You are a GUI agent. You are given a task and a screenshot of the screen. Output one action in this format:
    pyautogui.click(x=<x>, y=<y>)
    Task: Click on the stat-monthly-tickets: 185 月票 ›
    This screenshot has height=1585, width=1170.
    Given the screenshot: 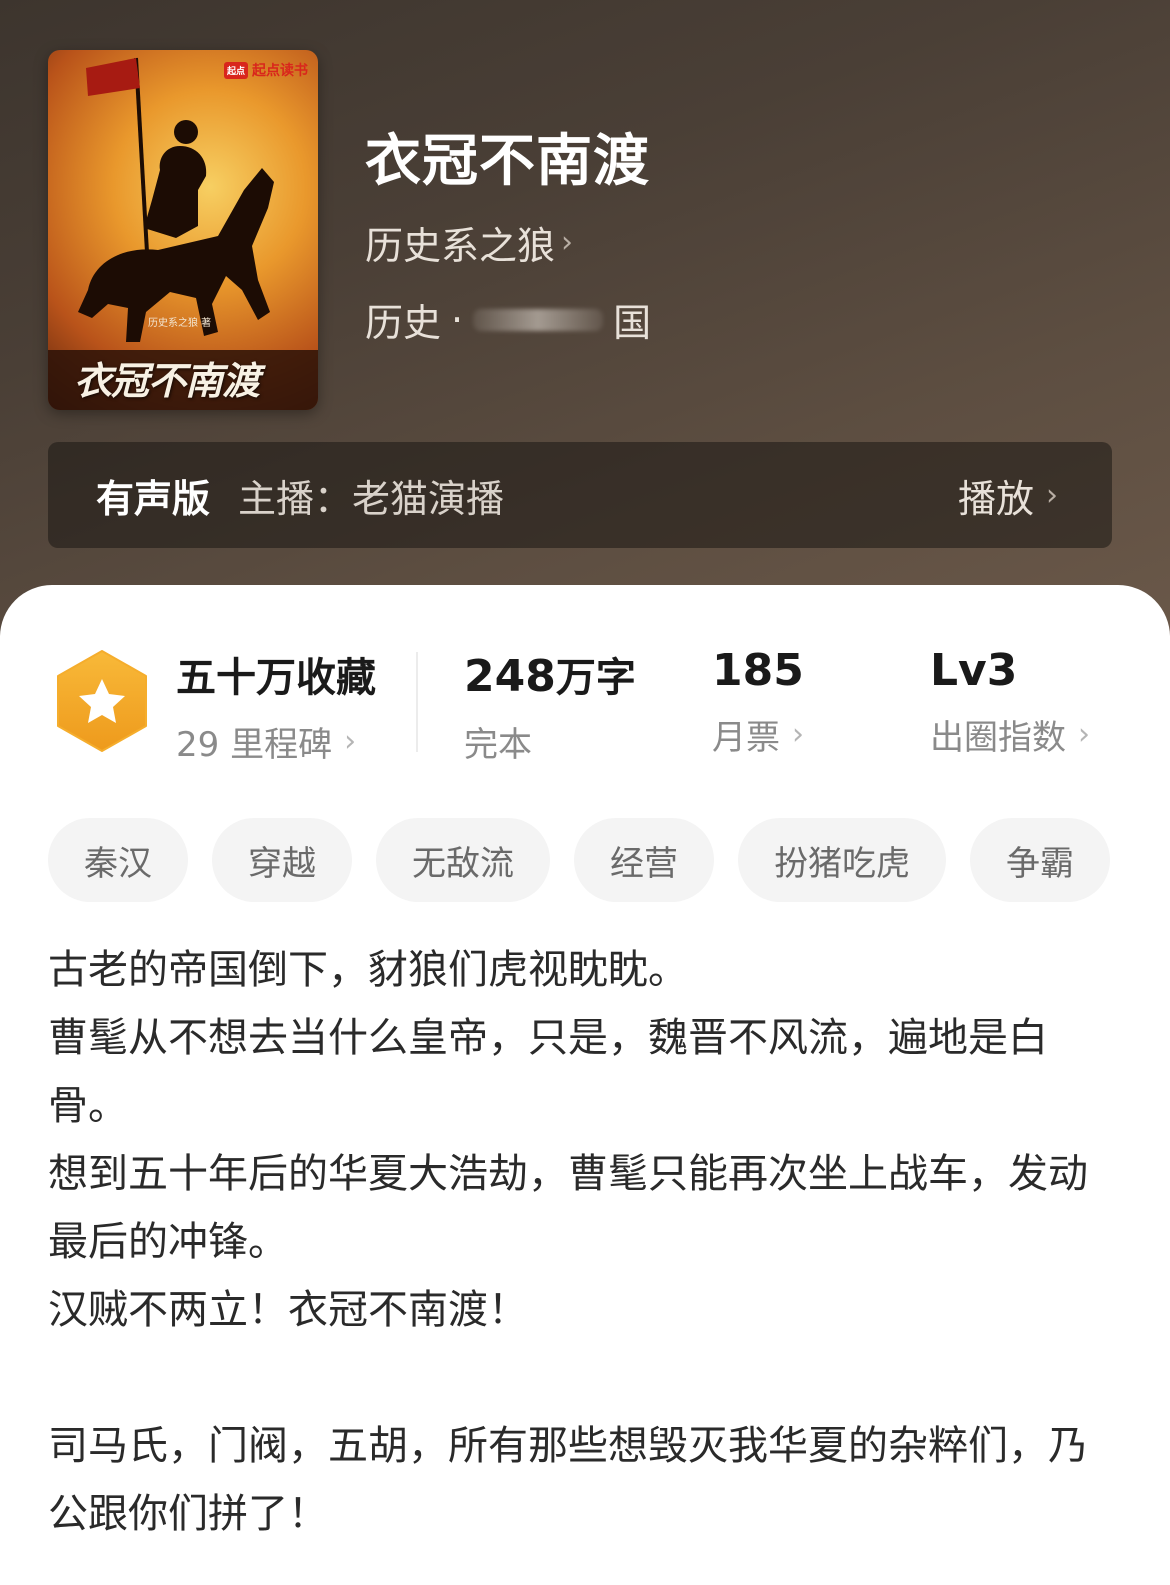 What is the action you would take?
    pyautogui.click(x=758, y=702)
    